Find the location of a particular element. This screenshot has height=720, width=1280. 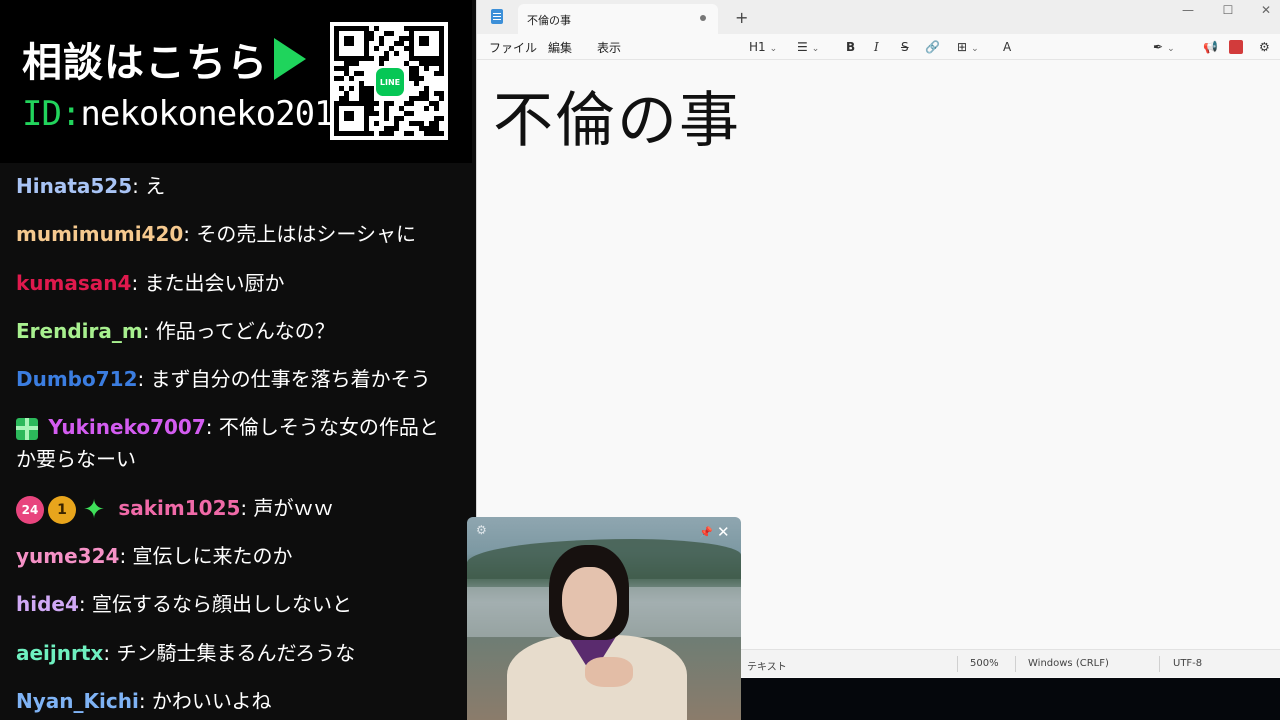

chat-message: Yukineko7007: 不倫しそうな女の作品とか要らなーい is located at coordinates (236, 443).